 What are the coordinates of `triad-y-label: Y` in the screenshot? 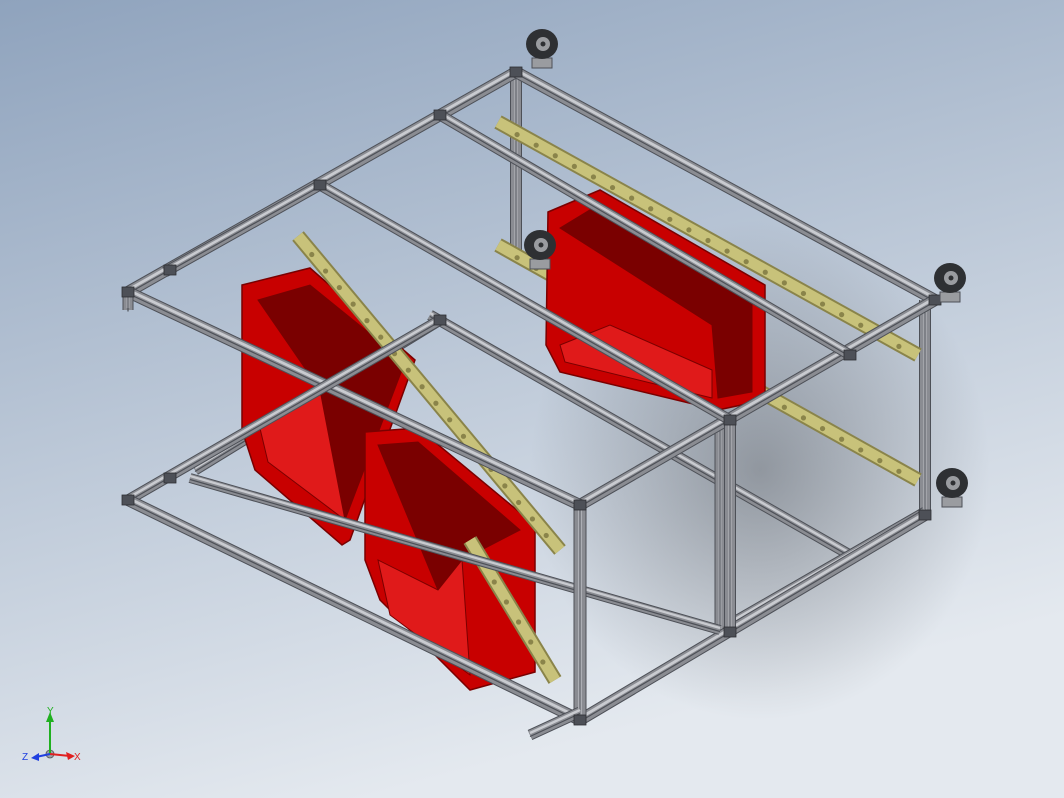 It's located at (50, 711).